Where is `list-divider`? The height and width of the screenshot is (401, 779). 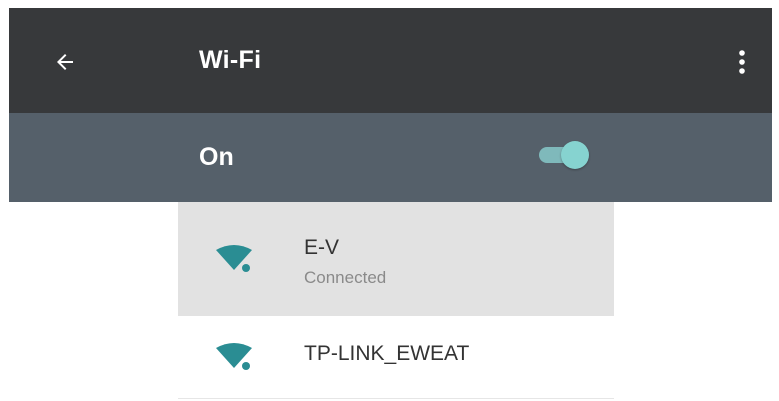
list-divider is located at coordinates (396, 398).